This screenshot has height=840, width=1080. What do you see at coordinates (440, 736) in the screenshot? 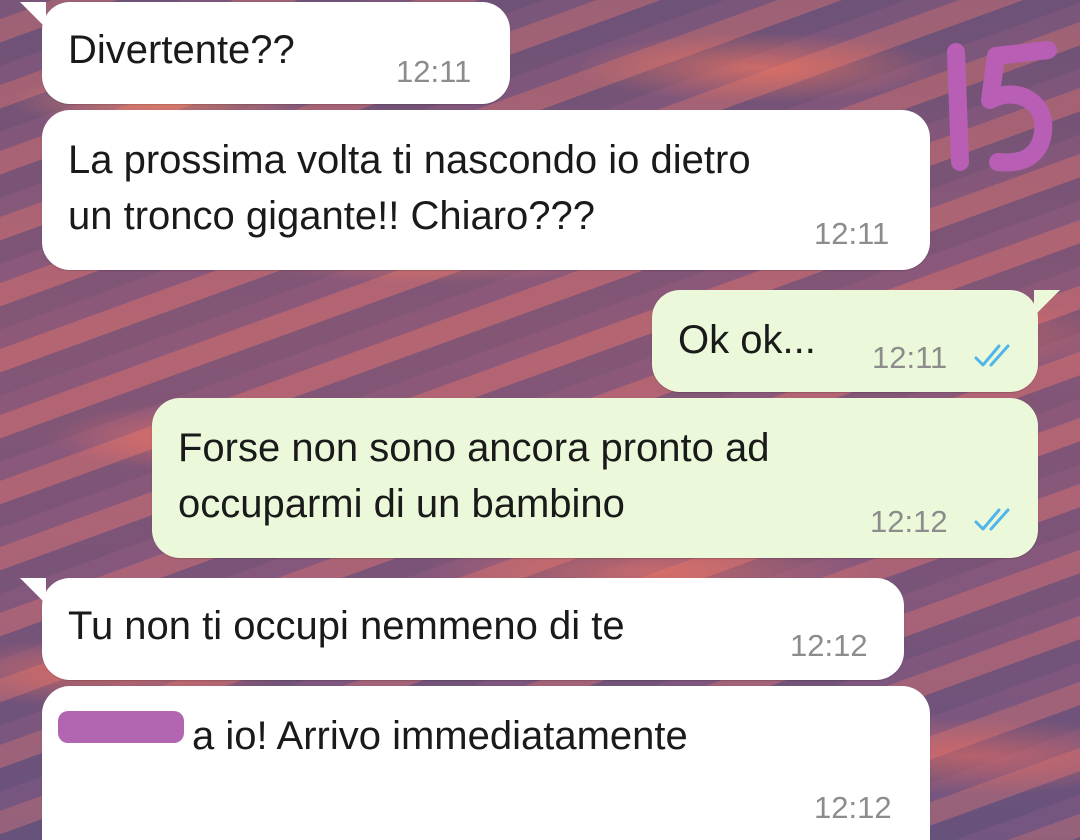
I see `message-text: a io! Arrivo immediatamente` at bounding box center [440, 736].